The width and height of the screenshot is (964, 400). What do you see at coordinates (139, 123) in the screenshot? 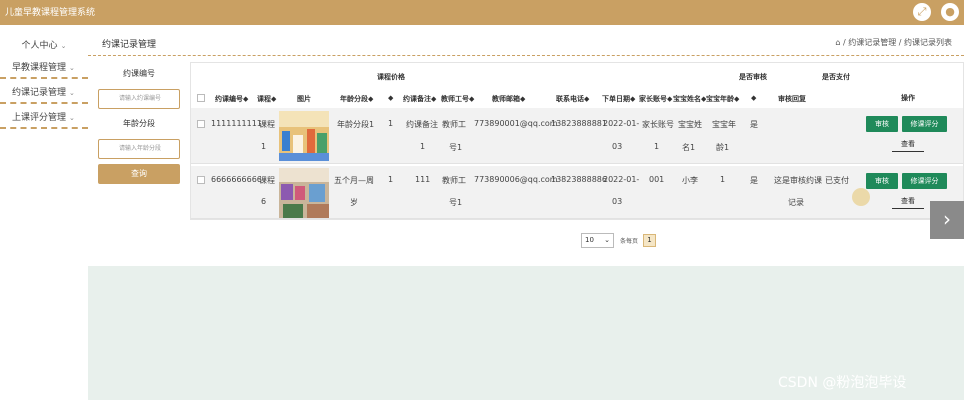
I see `age-segment-label: 年龄分段` at bounding box center [139, 123].